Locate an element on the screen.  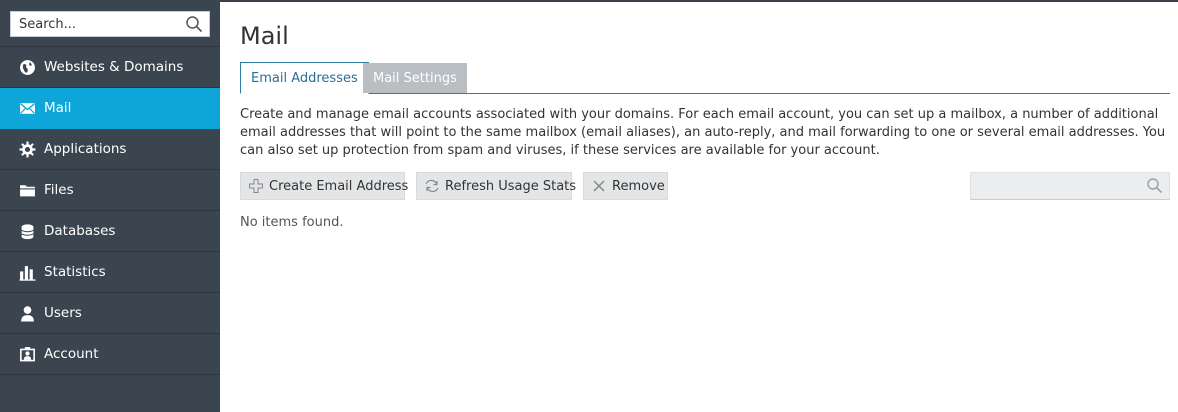
refresh-usage-stats-label: Refresh Usage Stats is located at coordinates (511, 186).